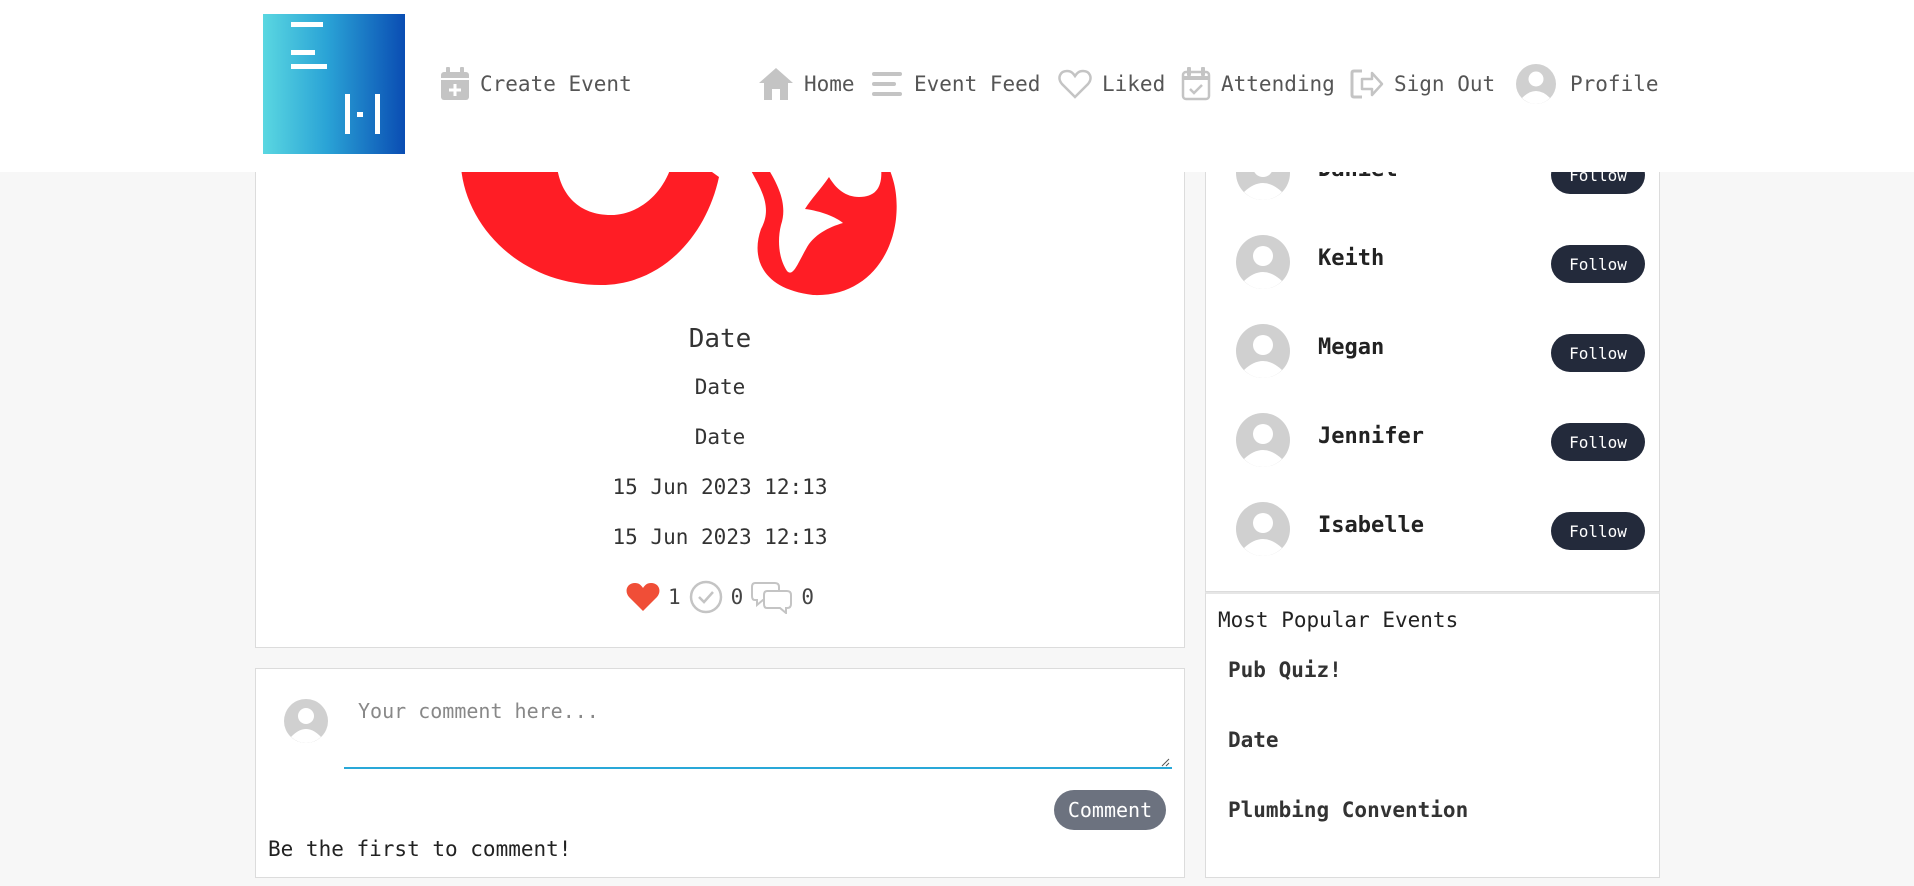  What do you see at coordinates (1445, 84) in the screenshot?
I see `nav-sign-out-label: Sign Out` at bounding box center [1445, 84].